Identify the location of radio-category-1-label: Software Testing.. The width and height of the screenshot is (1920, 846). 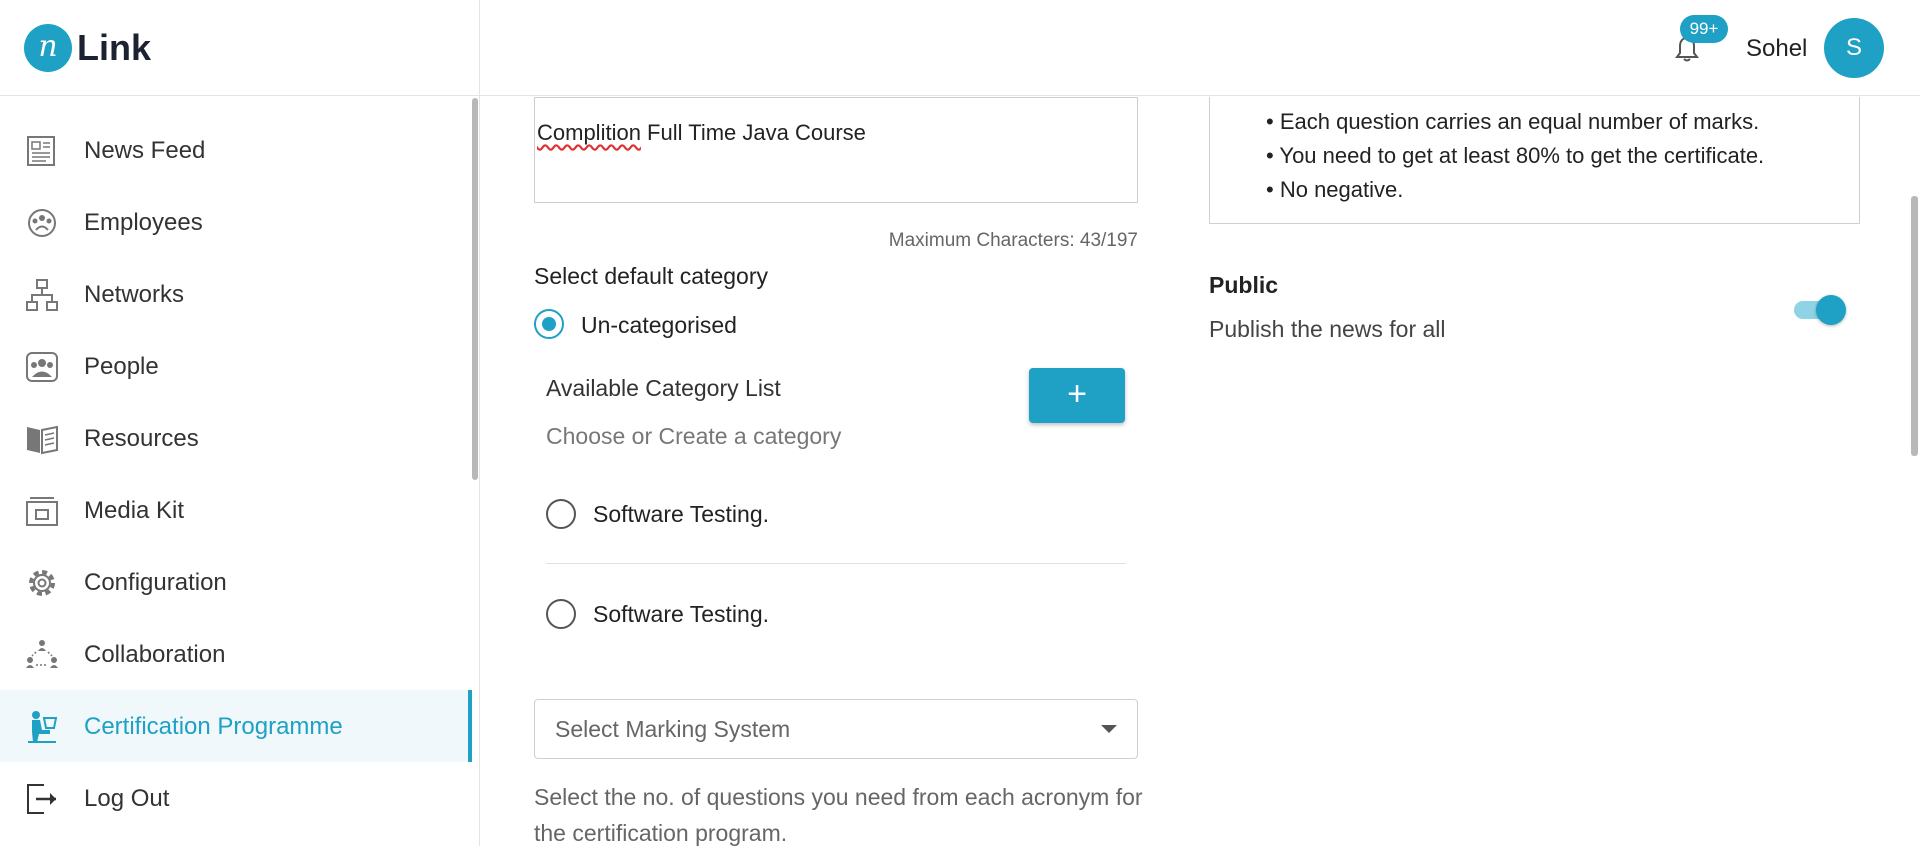
(681, 514).